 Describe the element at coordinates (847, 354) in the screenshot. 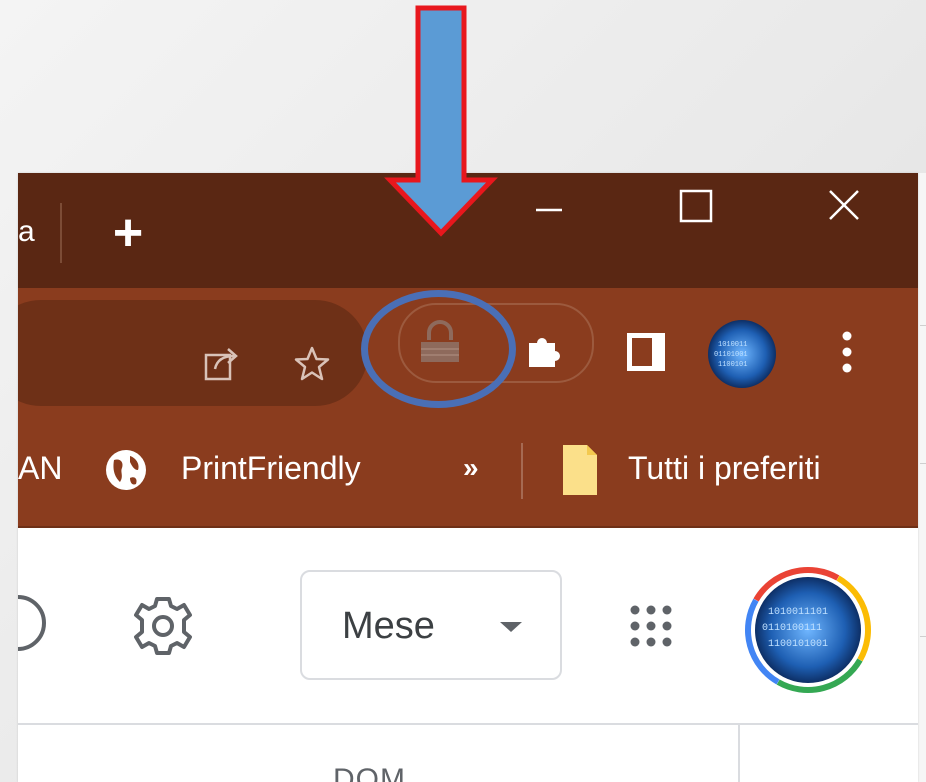

I see `more-vert-icon` at that location.